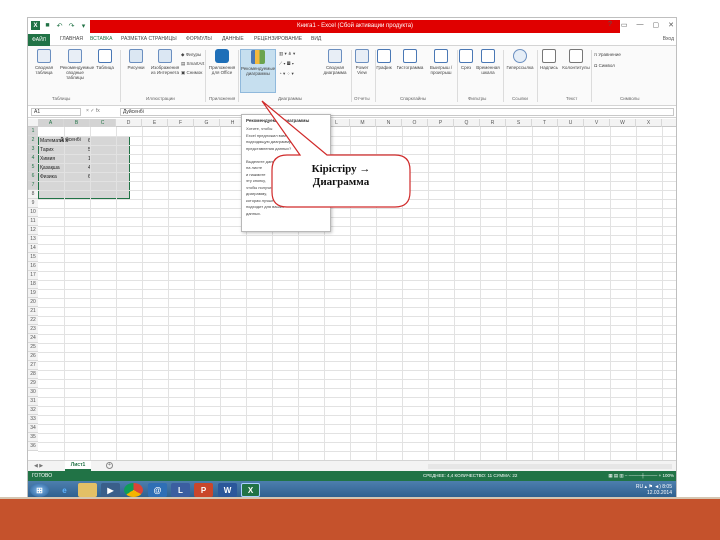  I want to click on row-header: 20, so click(33, 302).